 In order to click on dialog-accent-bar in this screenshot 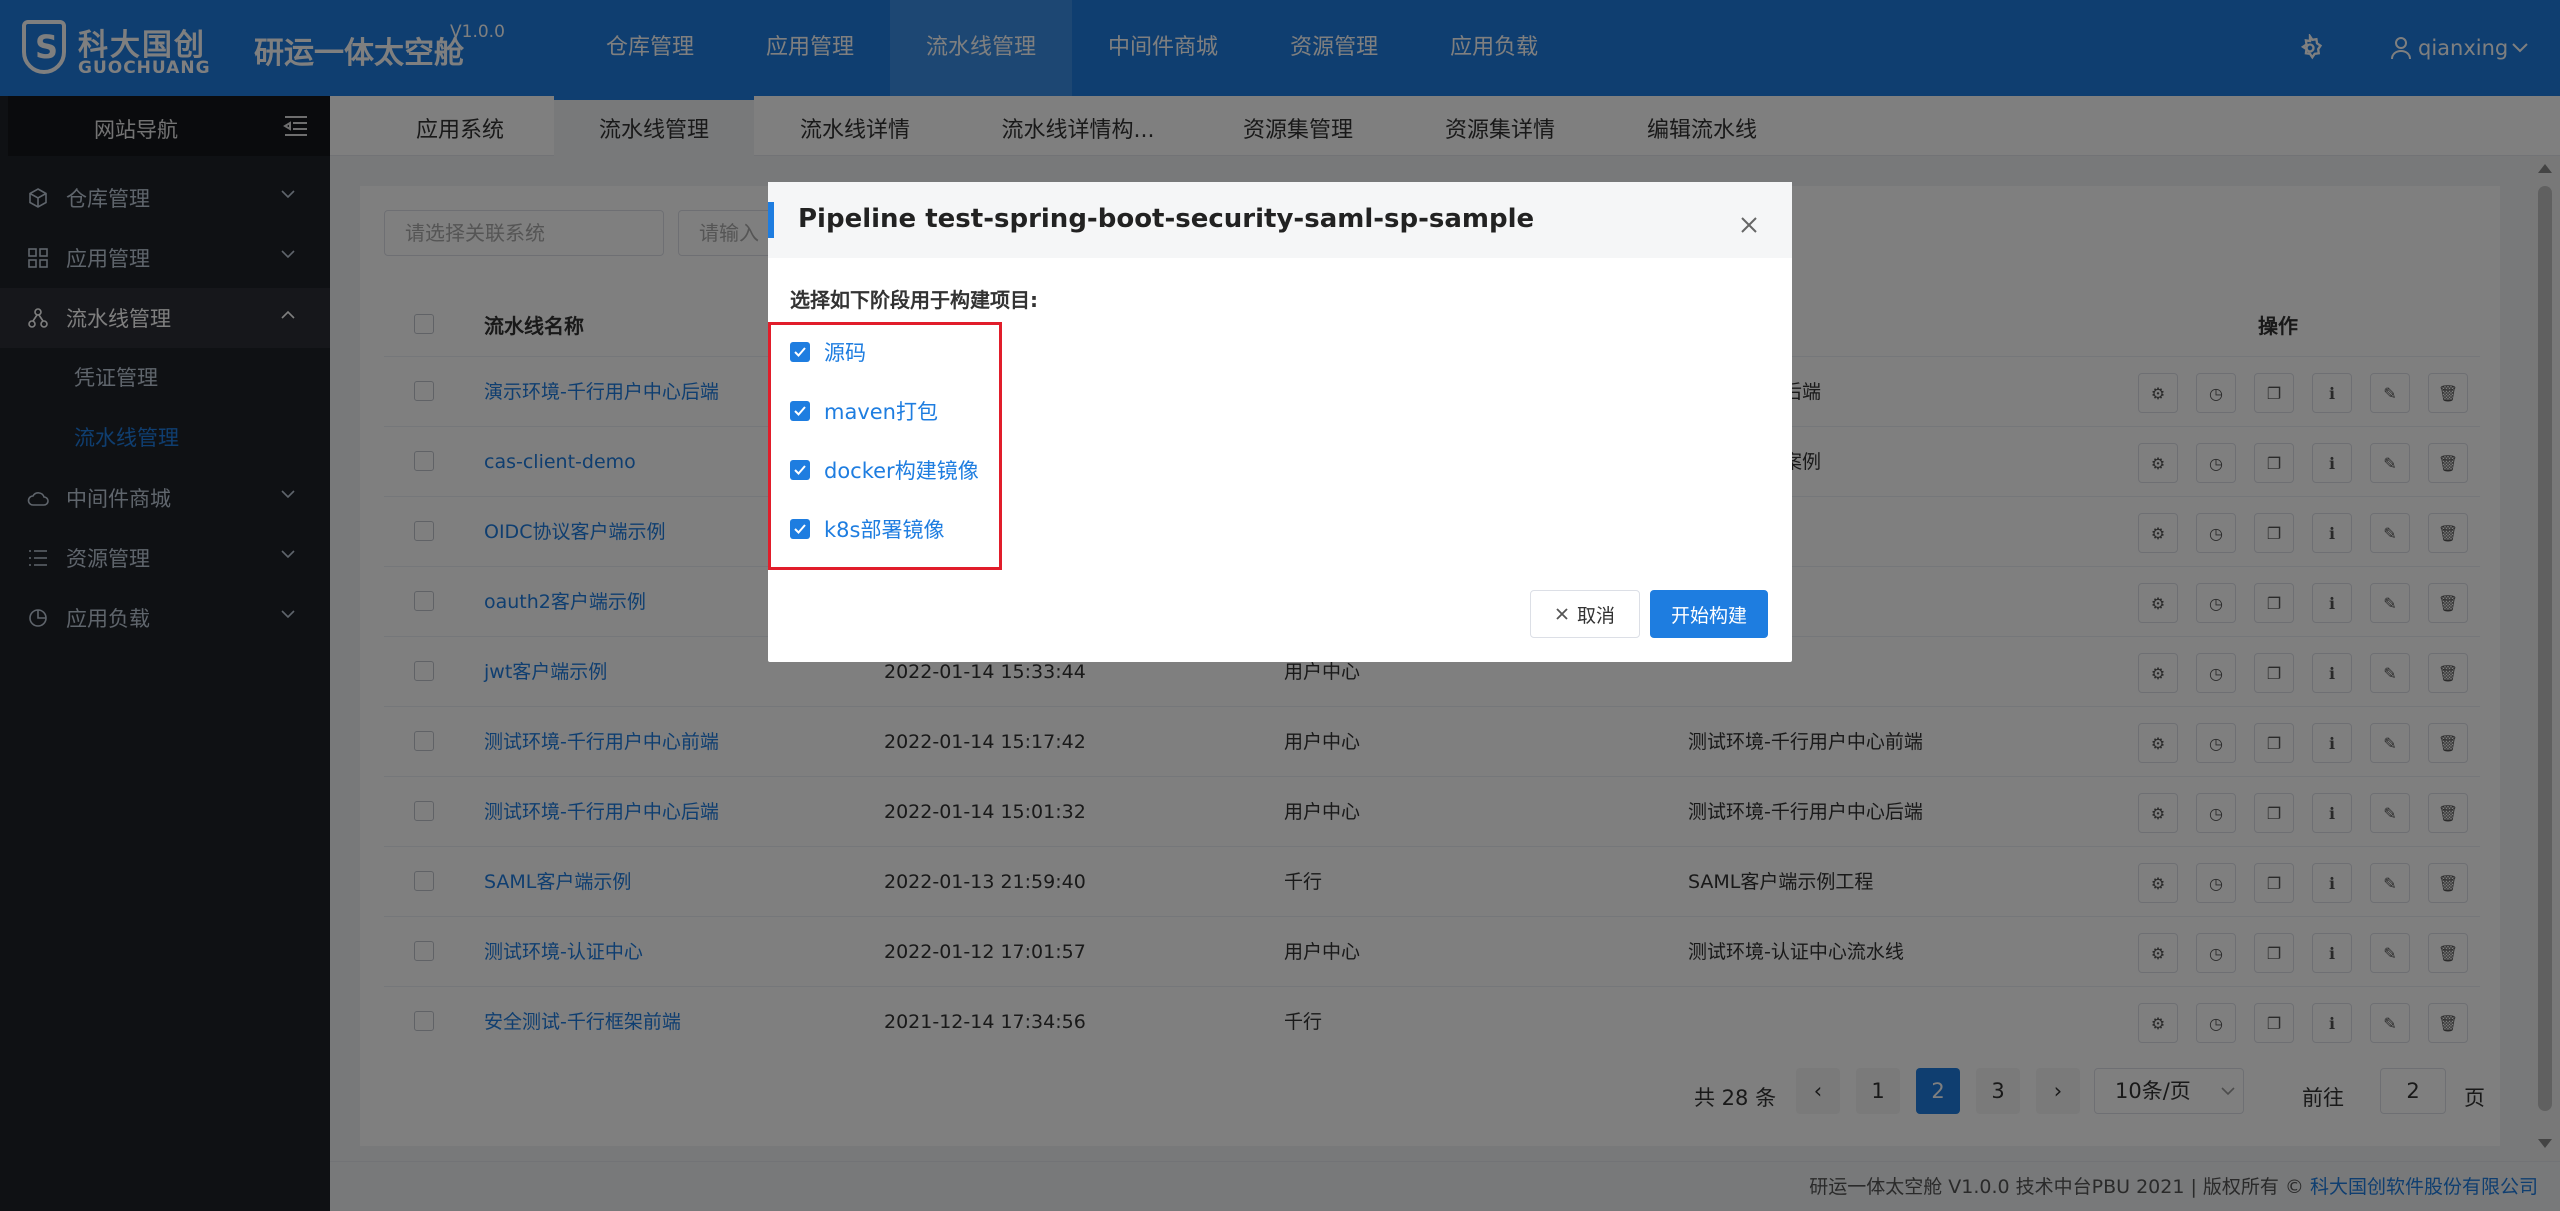, I will do `click(771, 220)`.